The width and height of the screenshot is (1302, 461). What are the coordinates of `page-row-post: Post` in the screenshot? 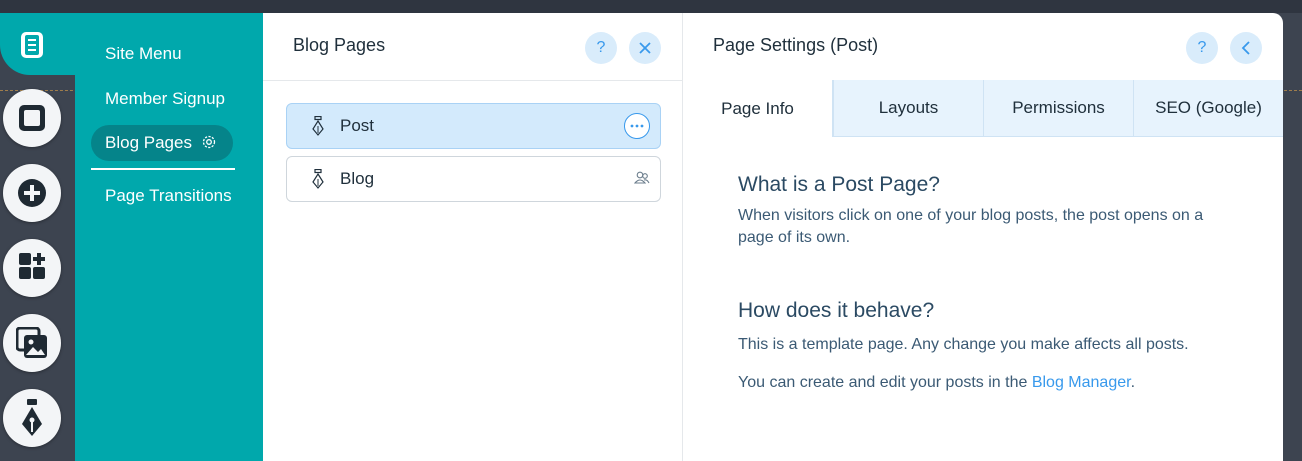 It's located at (473, 126).